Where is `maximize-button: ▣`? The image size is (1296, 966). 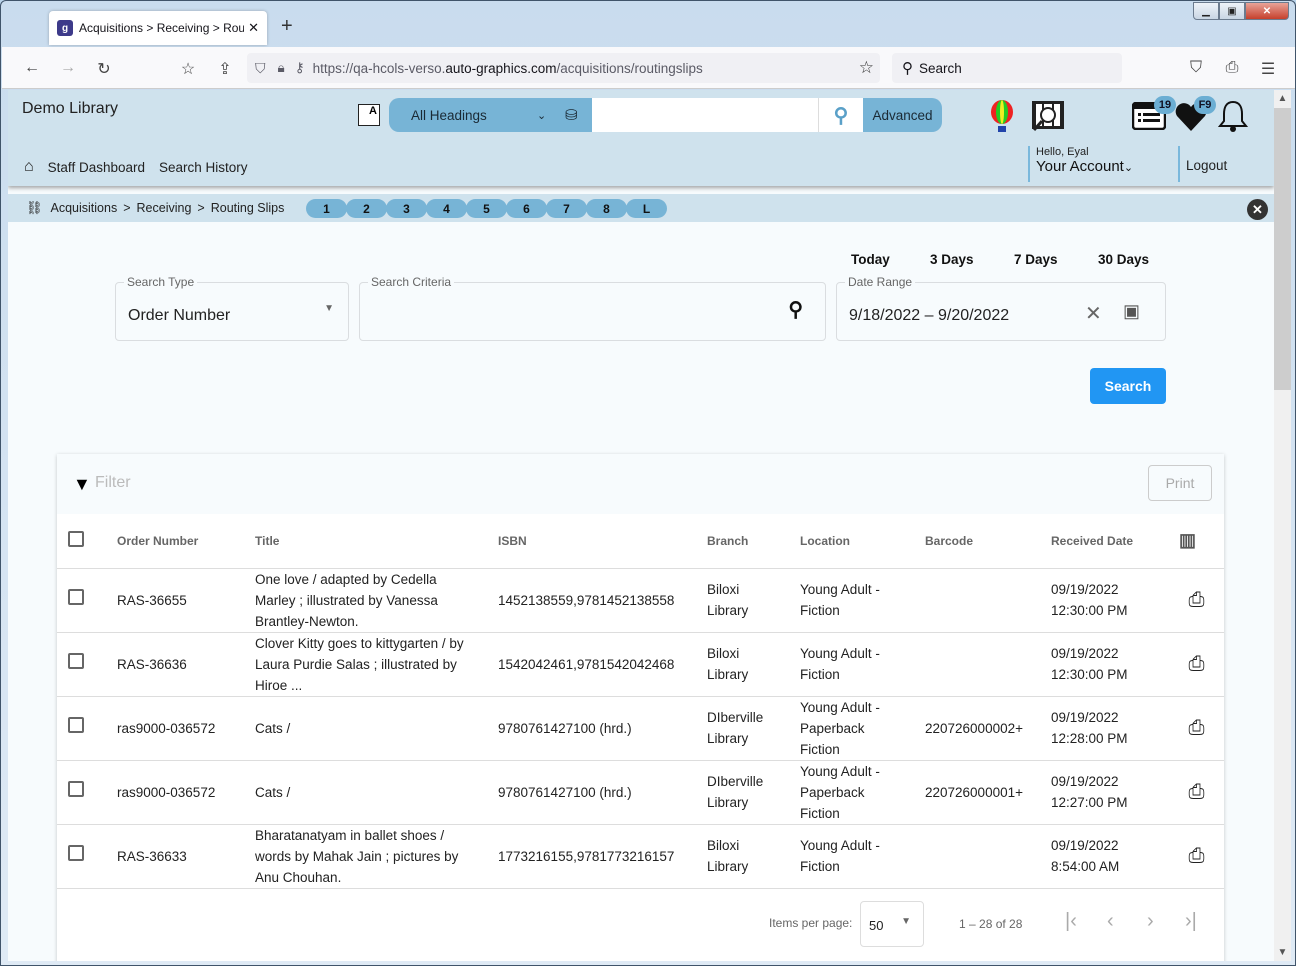
maximize-button: ▣ is located at coordinates (1232, 11).